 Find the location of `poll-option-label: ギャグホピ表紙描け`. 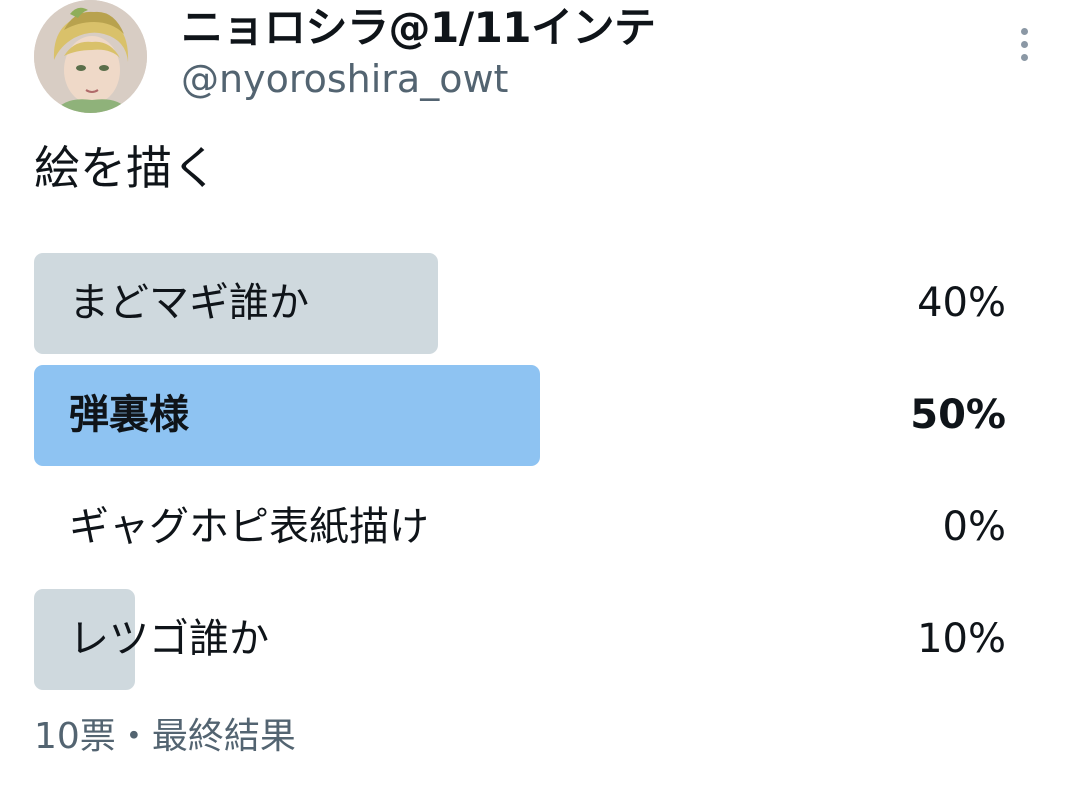

poll-option-label: ギャグホピ表紙描け is located at coordinates (249, 527).